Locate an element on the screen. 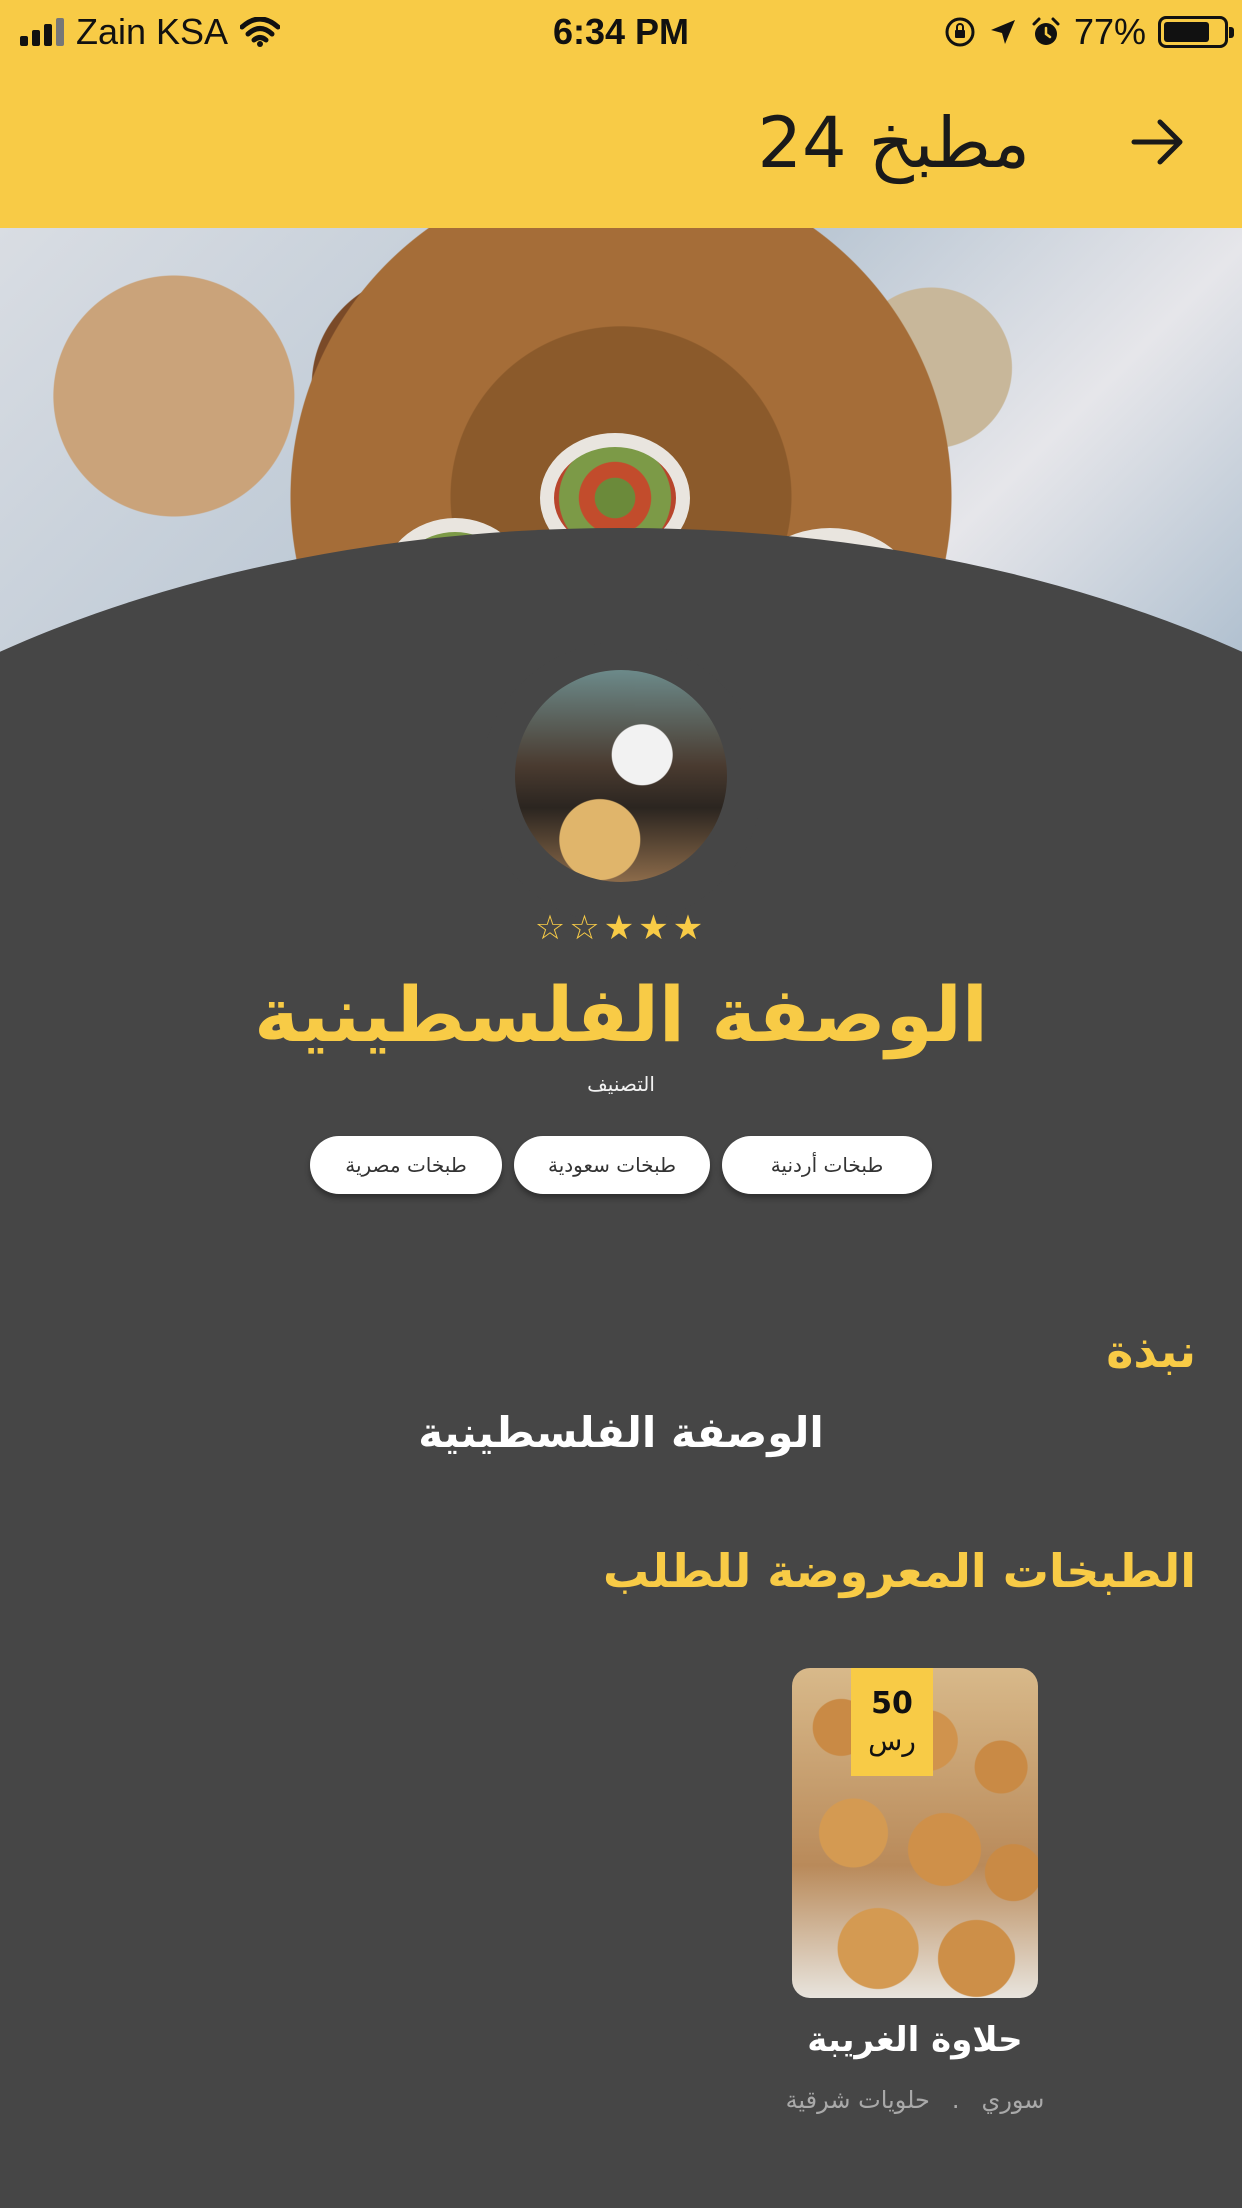 This screenshot has width=1242, height=2208. app-title: مطبخ 24 is located at coordinates (893, 143).